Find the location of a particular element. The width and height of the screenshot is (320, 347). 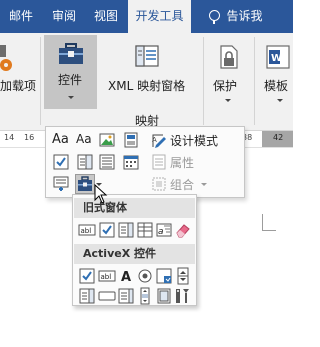

legacy-insert-frame-button is located at coordinates (145, 230).